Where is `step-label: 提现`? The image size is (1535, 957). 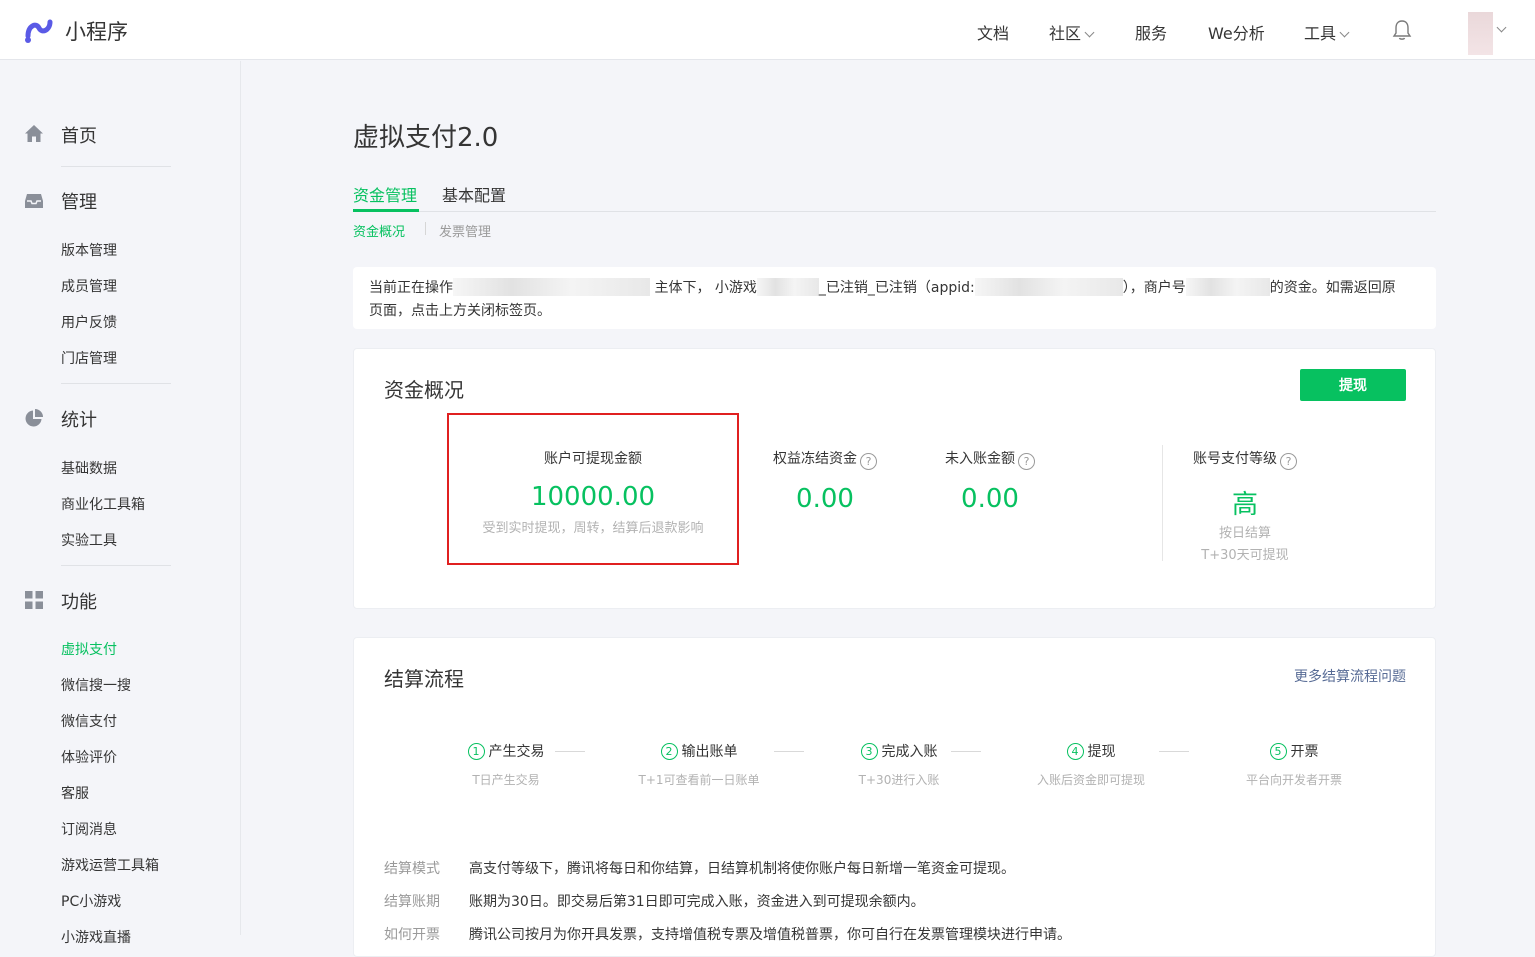
step-label: 提现 is located at coordinates (1101, 752).